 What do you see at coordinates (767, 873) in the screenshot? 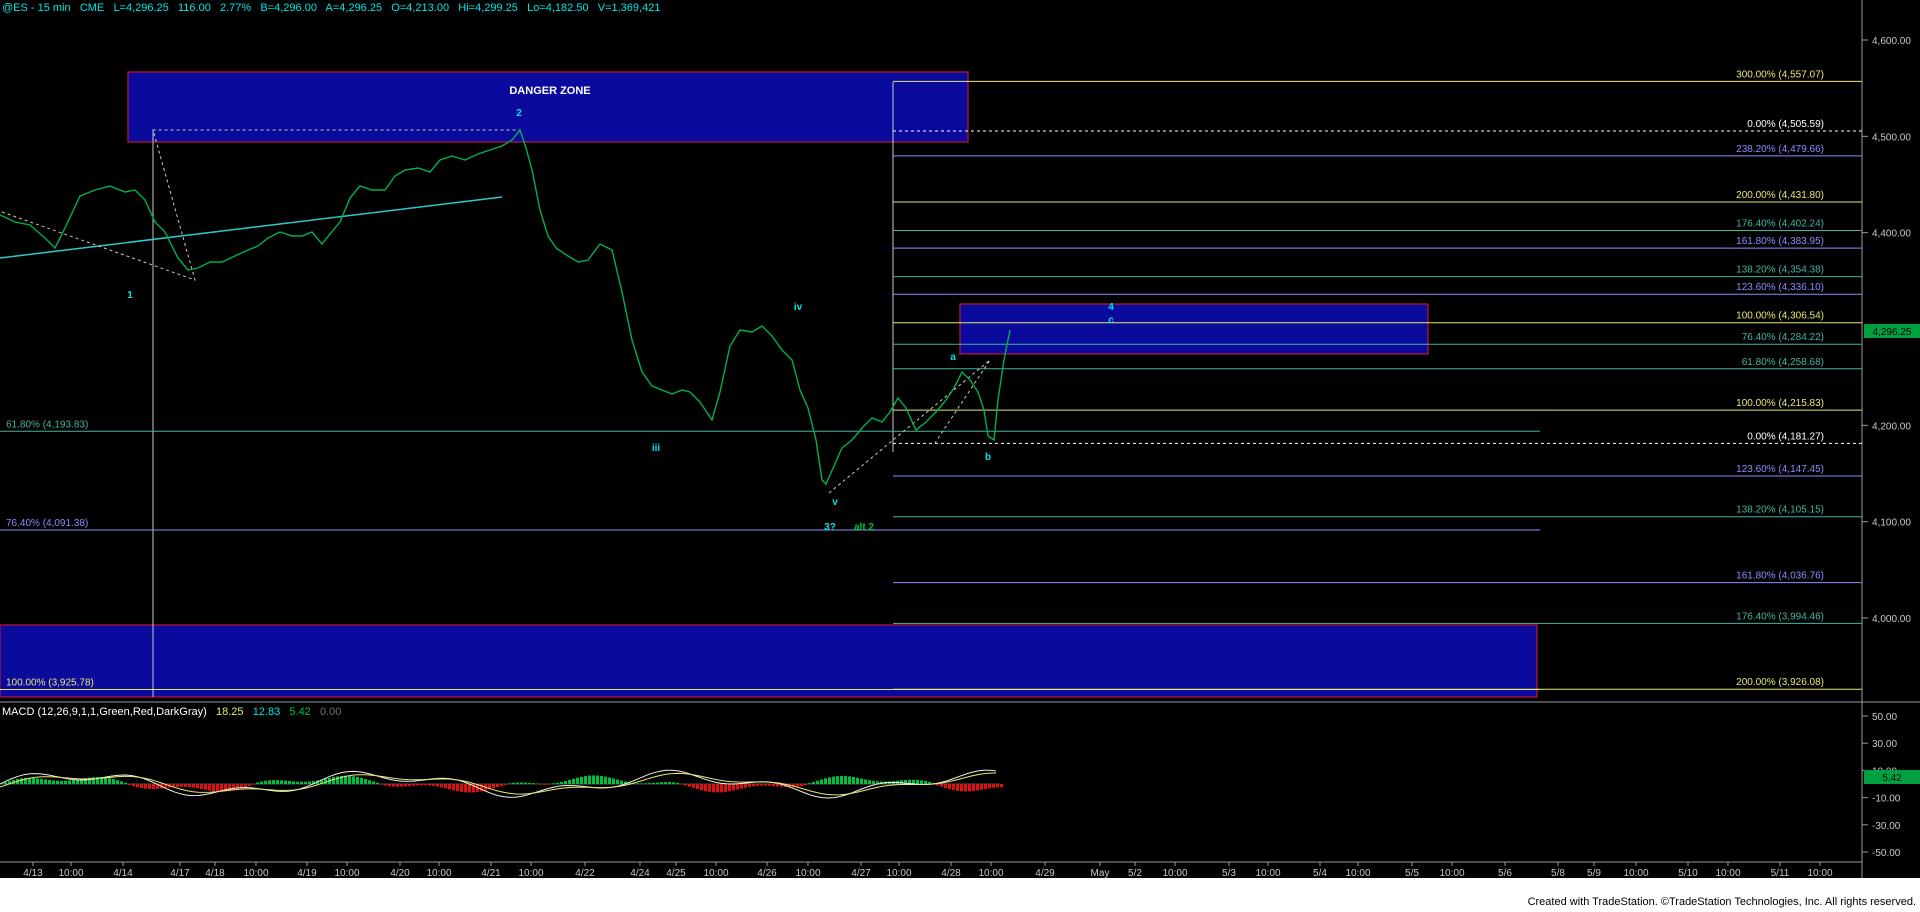
I see `time-axis-label: 4/26` at bounding box center [767, 873].